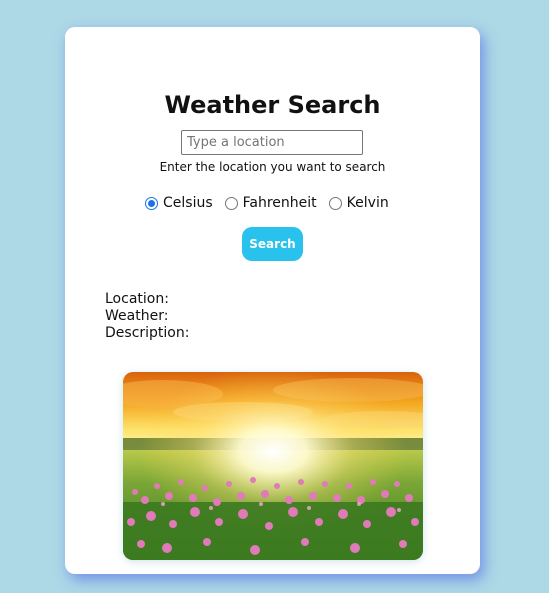 The width and height of the screenshot is (549, 593). I want to click on celsius-label: Celsius, so click(188, 203).